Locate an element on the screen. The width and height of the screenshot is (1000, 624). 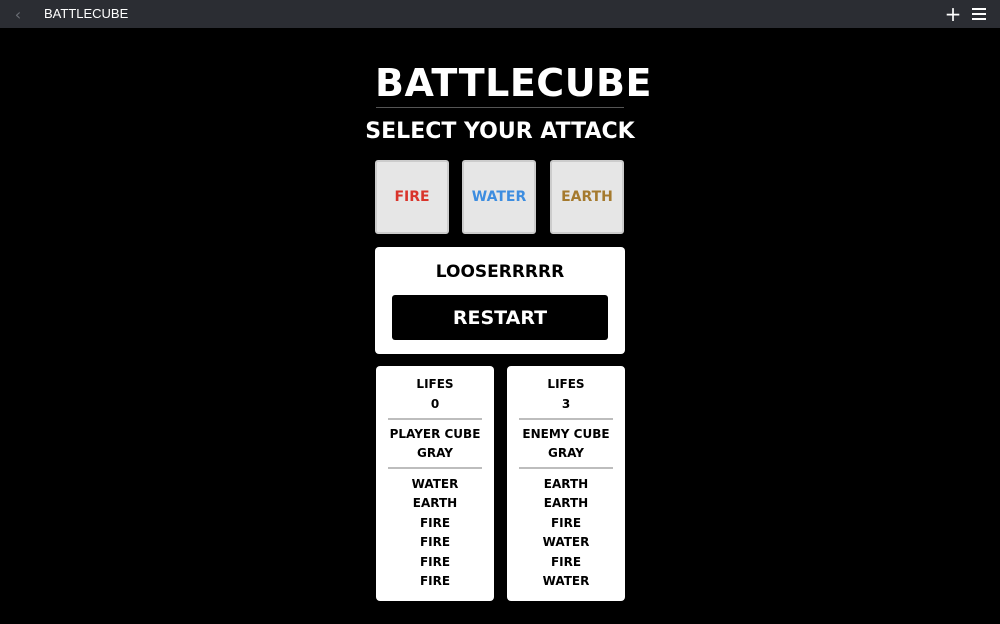
earth-attack-label: EARTH is located at coordinates (587, 197).